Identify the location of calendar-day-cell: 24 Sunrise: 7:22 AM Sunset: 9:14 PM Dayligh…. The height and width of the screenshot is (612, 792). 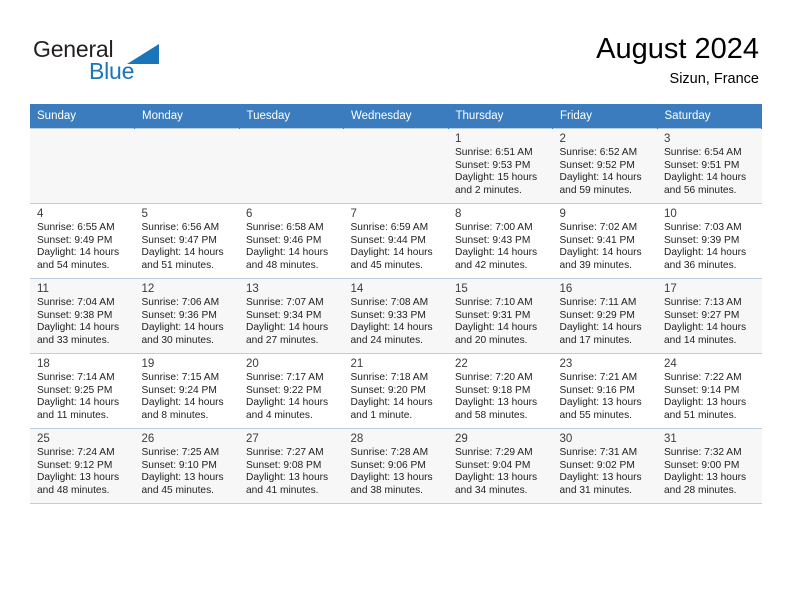
(709, 391).